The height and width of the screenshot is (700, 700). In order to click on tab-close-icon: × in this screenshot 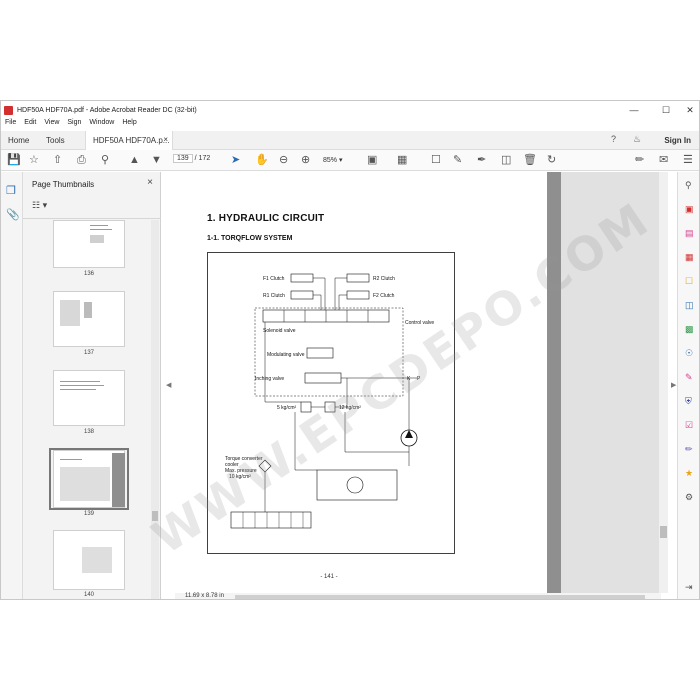, I will do `click(165, 139)`.